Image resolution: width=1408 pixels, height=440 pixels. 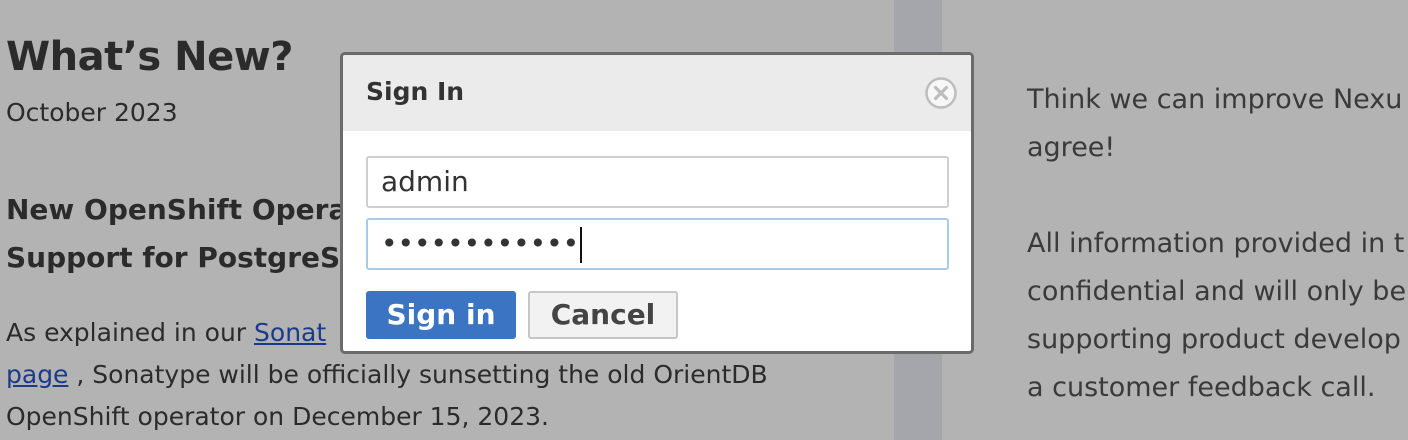 What do you see at coordinates (657, 93) in the screenshot?
I see `dialog-header: Sign In` at bounding box center [657, 93].